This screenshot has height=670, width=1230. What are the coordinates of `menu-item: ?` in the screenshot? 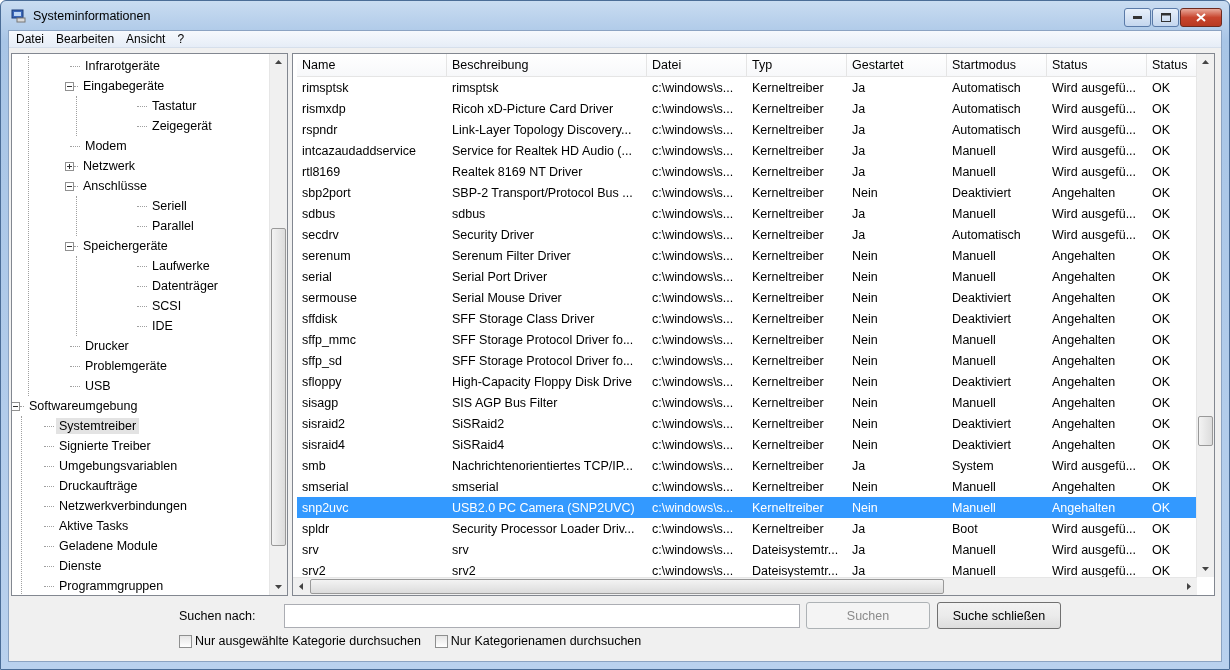 It's located at (182, 39).